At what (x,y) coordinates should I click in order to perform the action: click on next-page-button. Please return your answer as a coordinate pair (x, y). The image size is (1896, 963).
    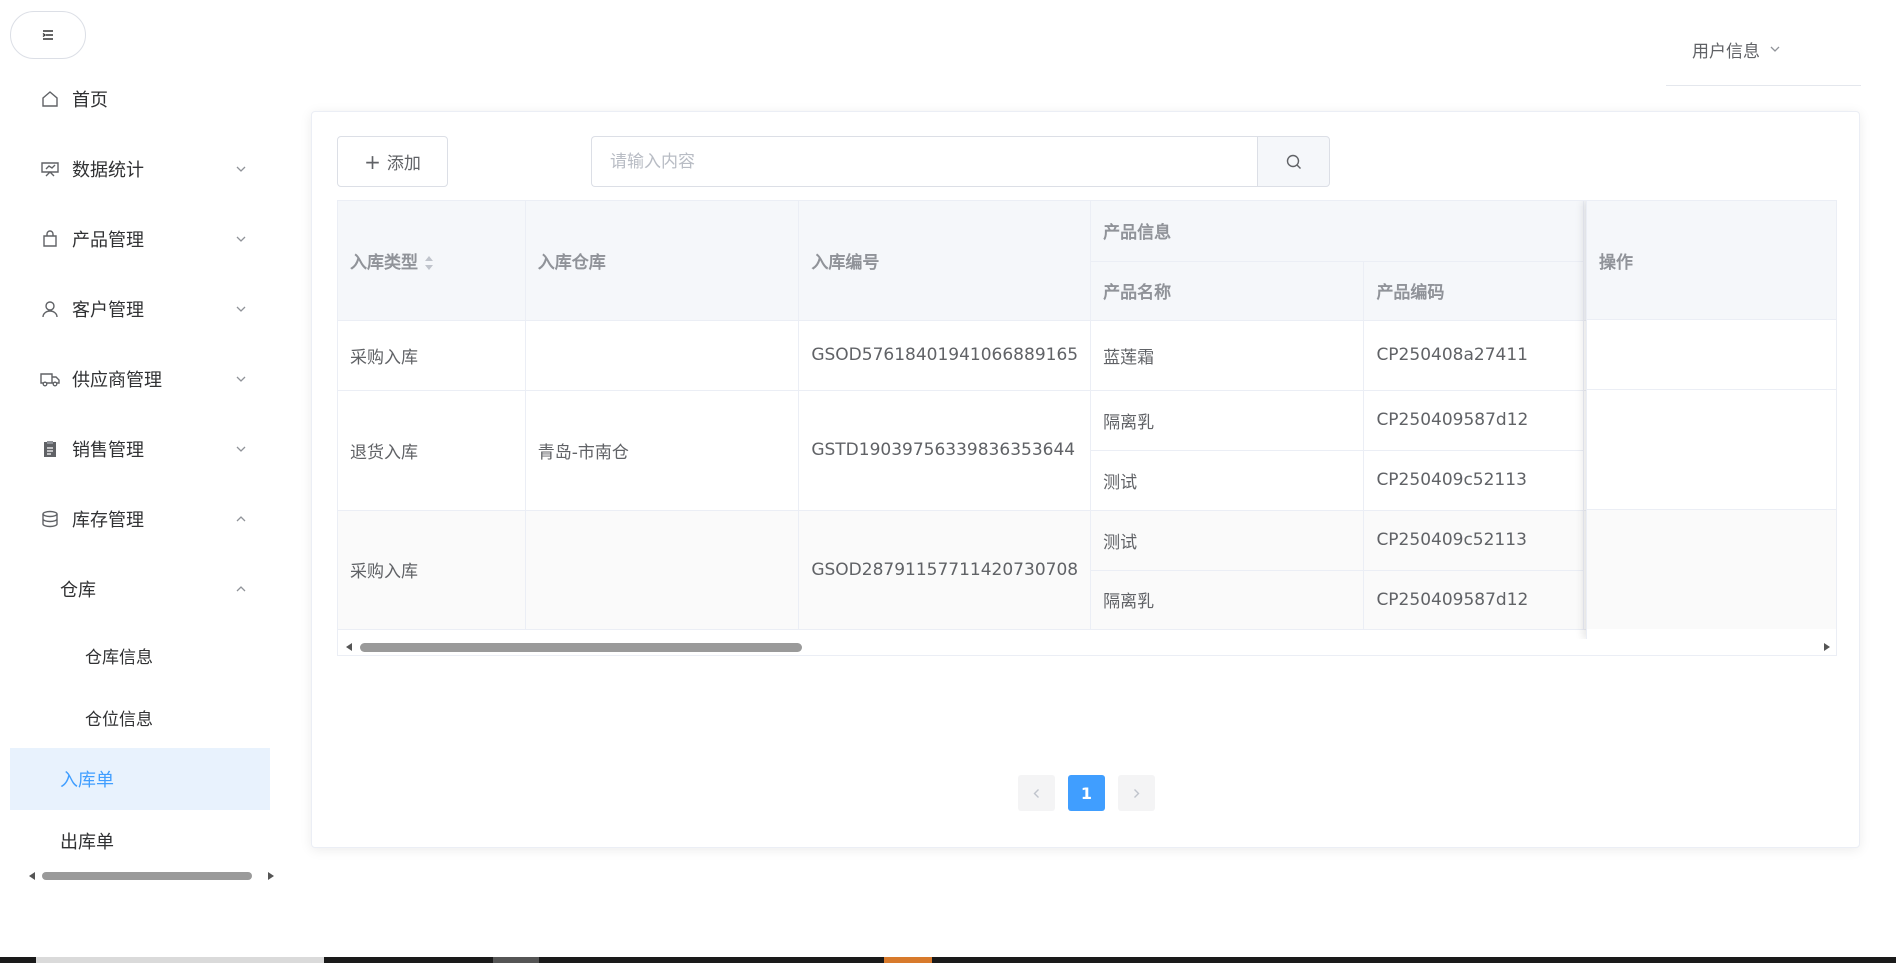
    Looking at the image, I should click on (1136, 793).